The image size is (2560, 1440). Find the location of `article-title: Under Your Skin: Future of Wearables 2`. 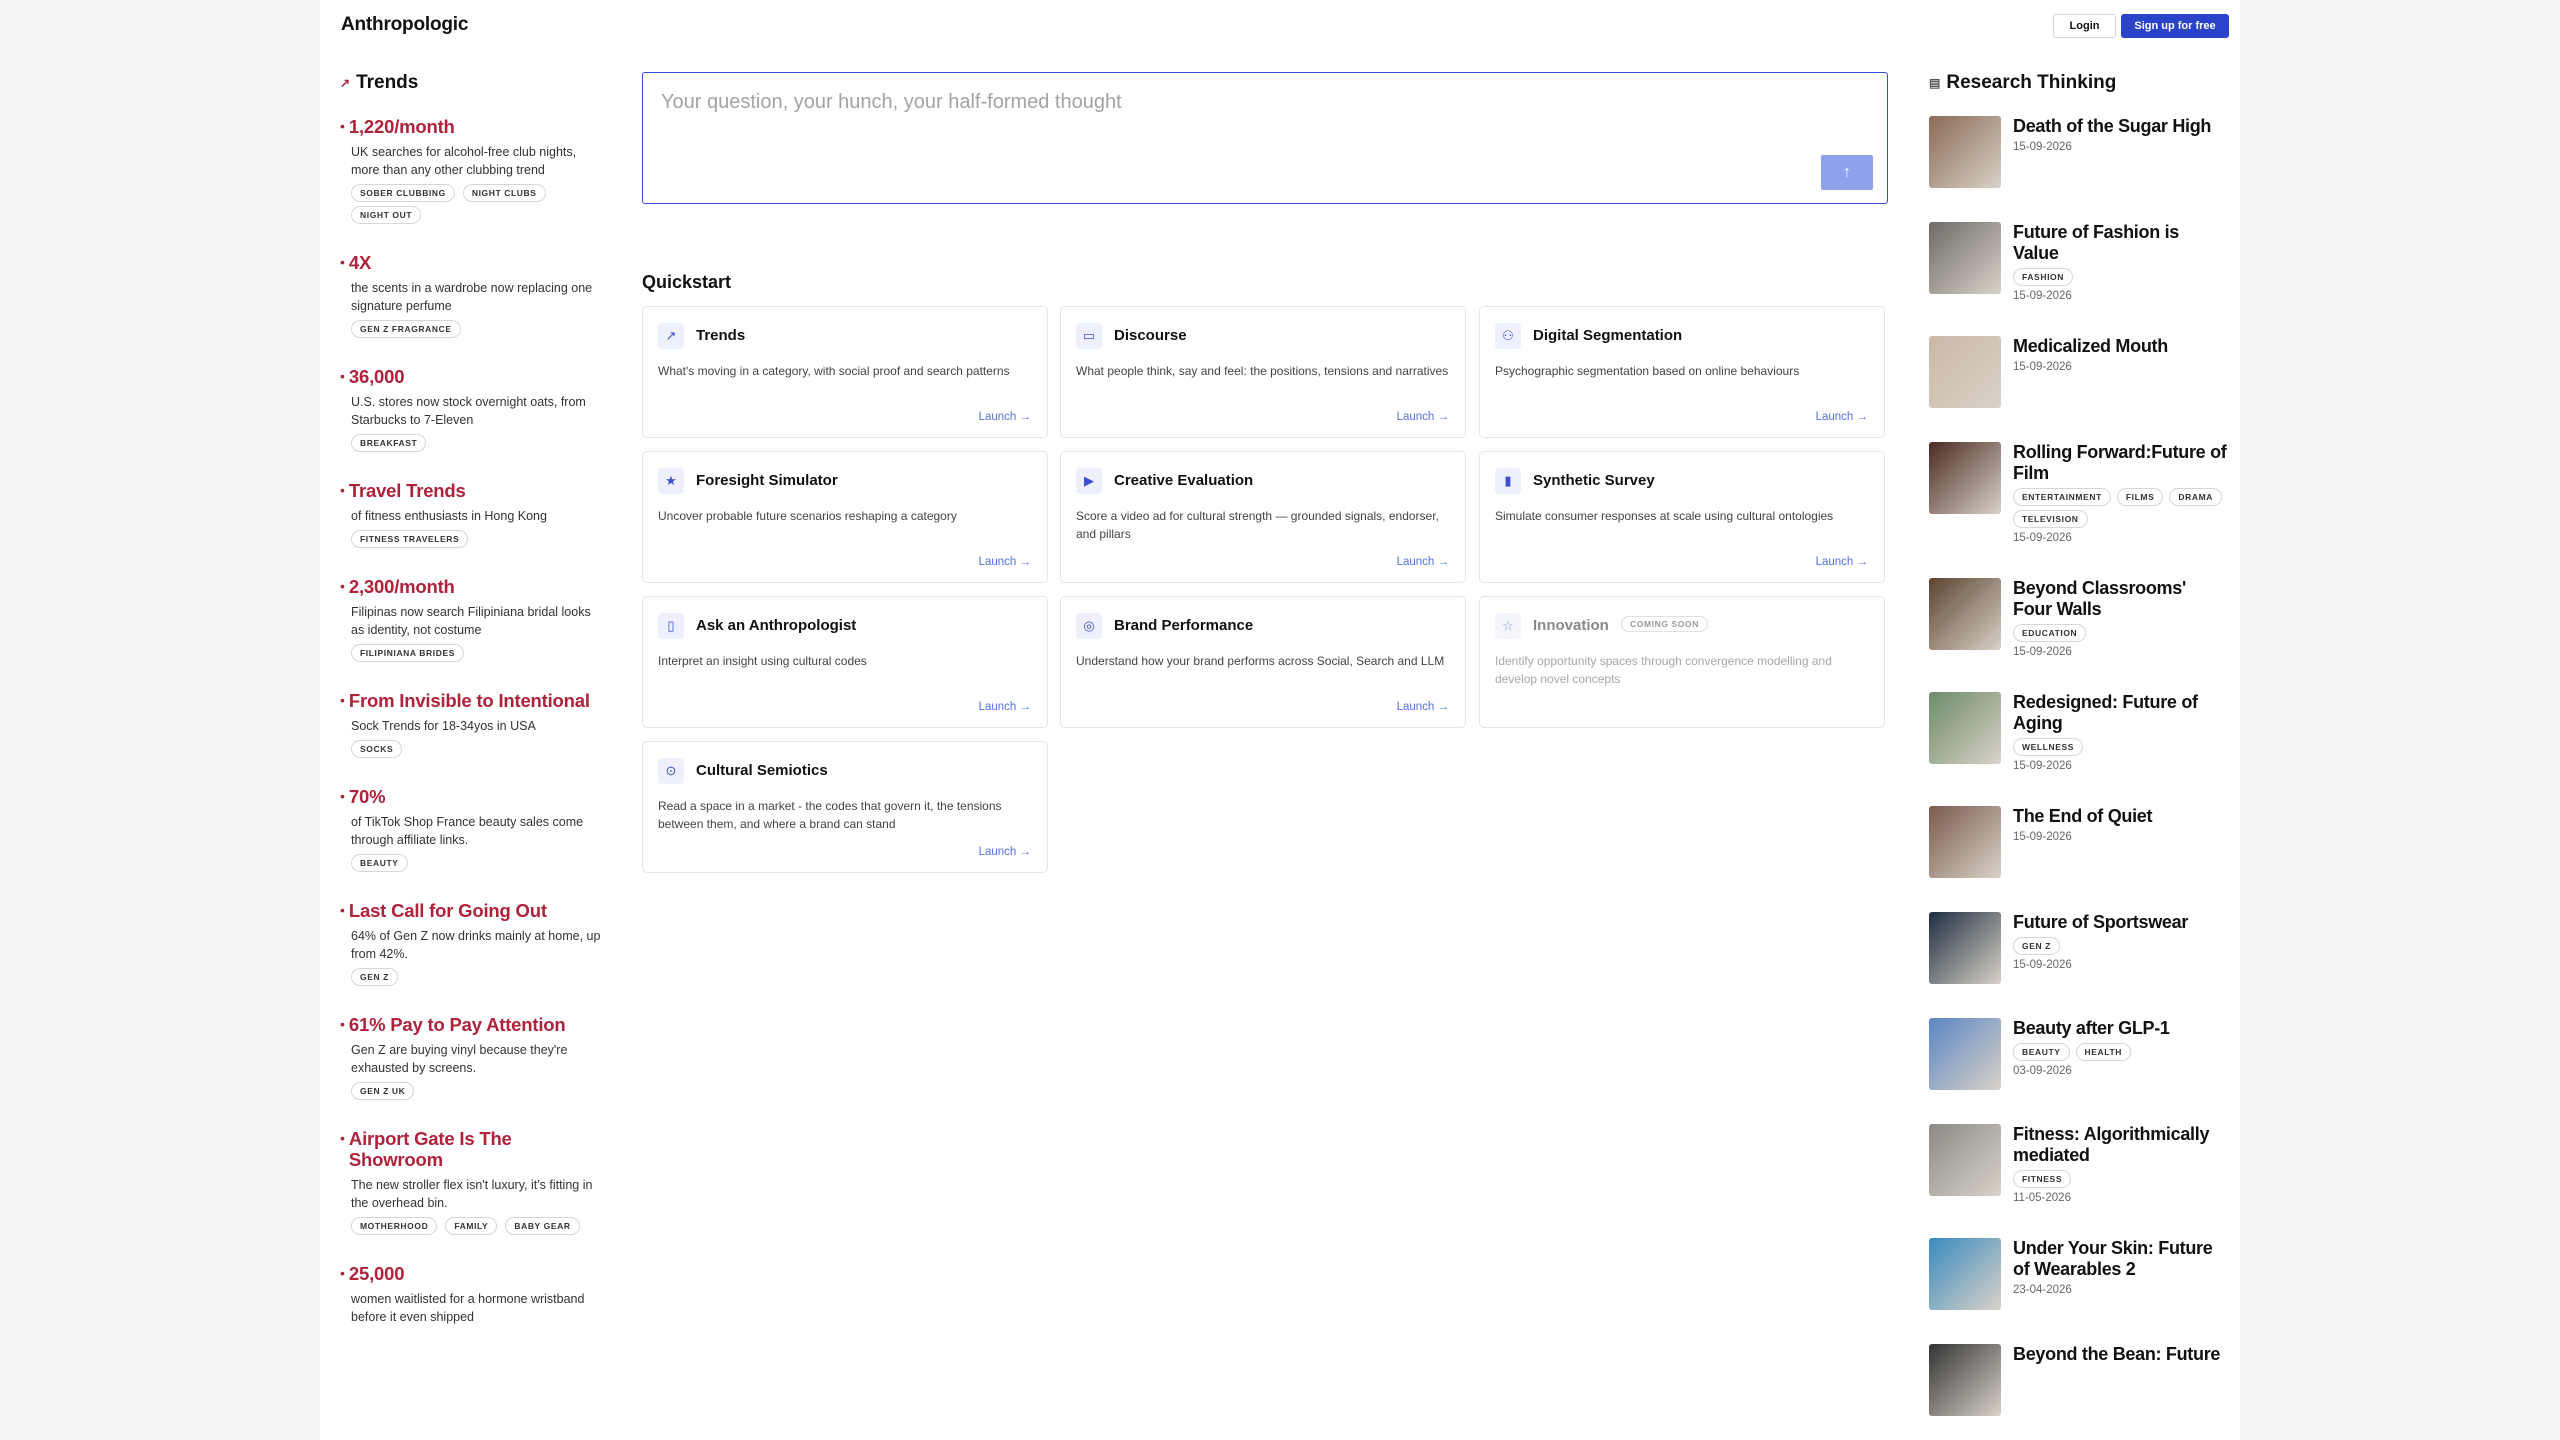

article-title: Under Your Skin: Future of Wearables 2 is located at coordinates (2121, 1259).